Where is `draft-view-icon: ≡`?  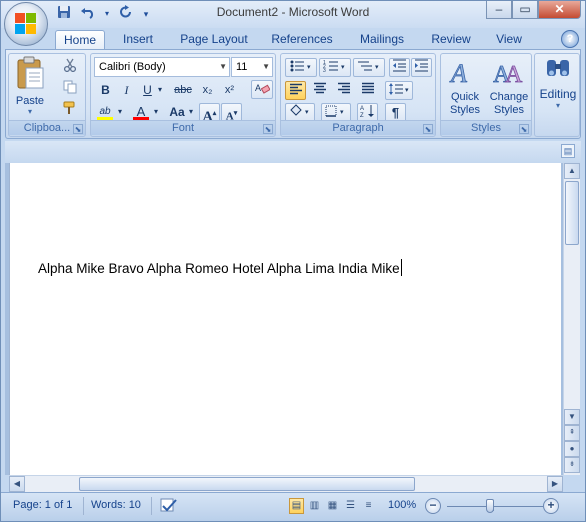 draft-view-icon: ≡ is located at coordinates (368, 506).